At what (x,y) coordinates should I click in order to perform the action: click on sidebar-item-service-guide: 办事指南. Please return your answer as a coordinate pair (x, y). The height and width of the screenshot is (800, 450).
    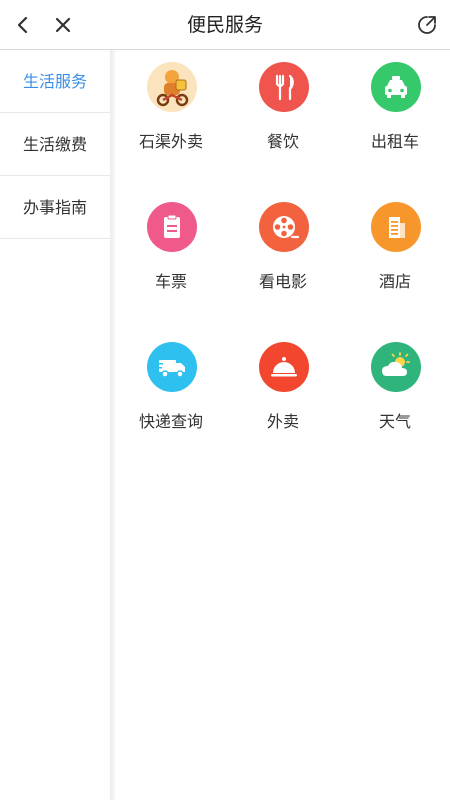
    Looking at the image, I should click on (55, 207).